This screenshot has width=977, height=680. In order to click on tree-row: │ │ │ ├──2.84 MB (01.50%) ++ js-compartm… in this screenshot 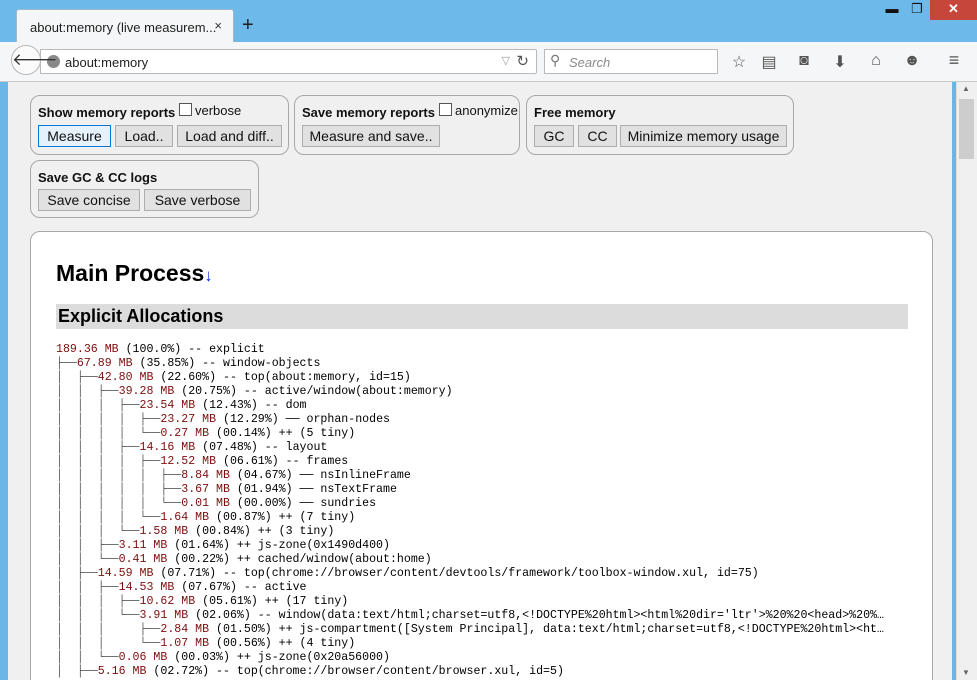, I will do `click(470, 630)`.